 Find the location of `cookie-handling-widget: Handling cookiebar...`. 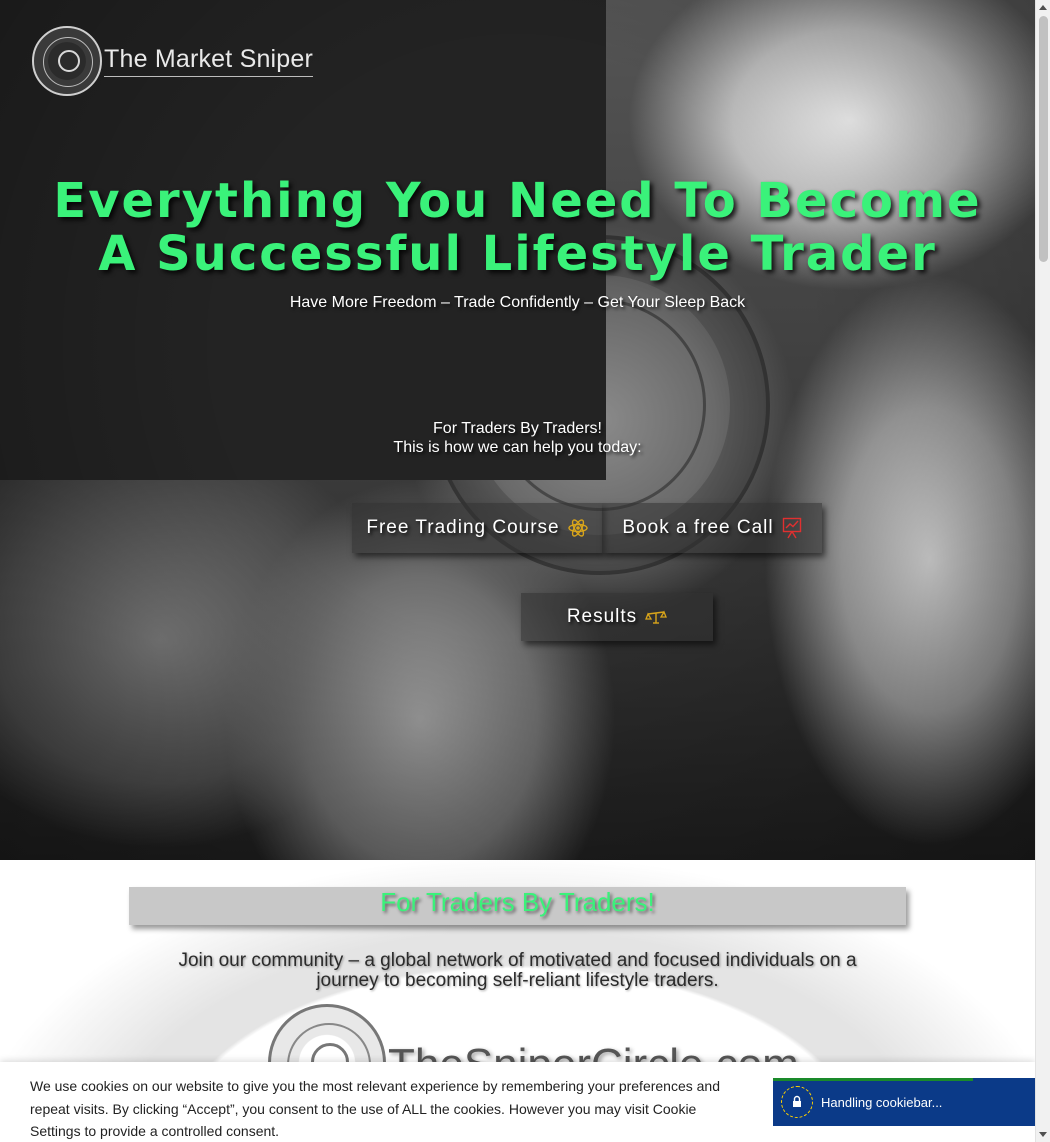

cookie-handling-widget: Handling cookiebar... is located at coordinates (904, 1102).